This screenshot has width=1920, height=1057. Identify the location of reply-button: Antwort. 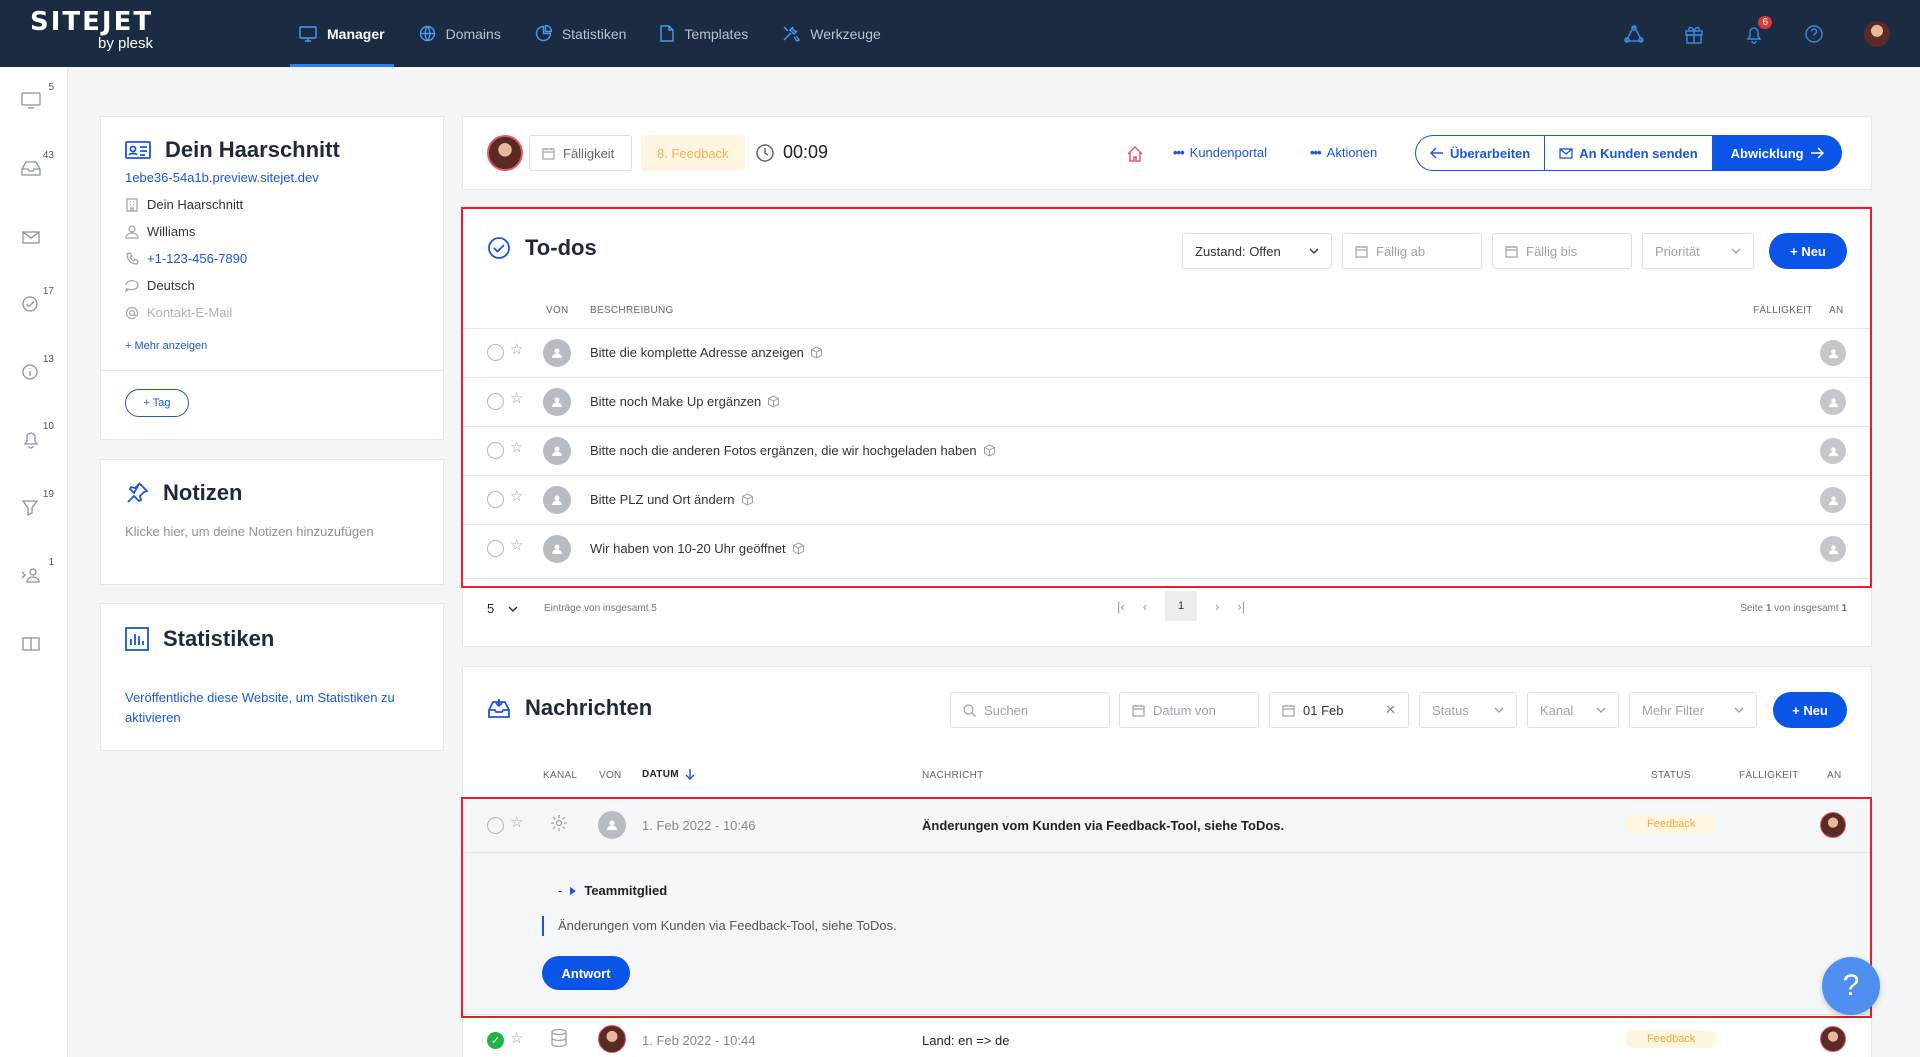
(586, 973).